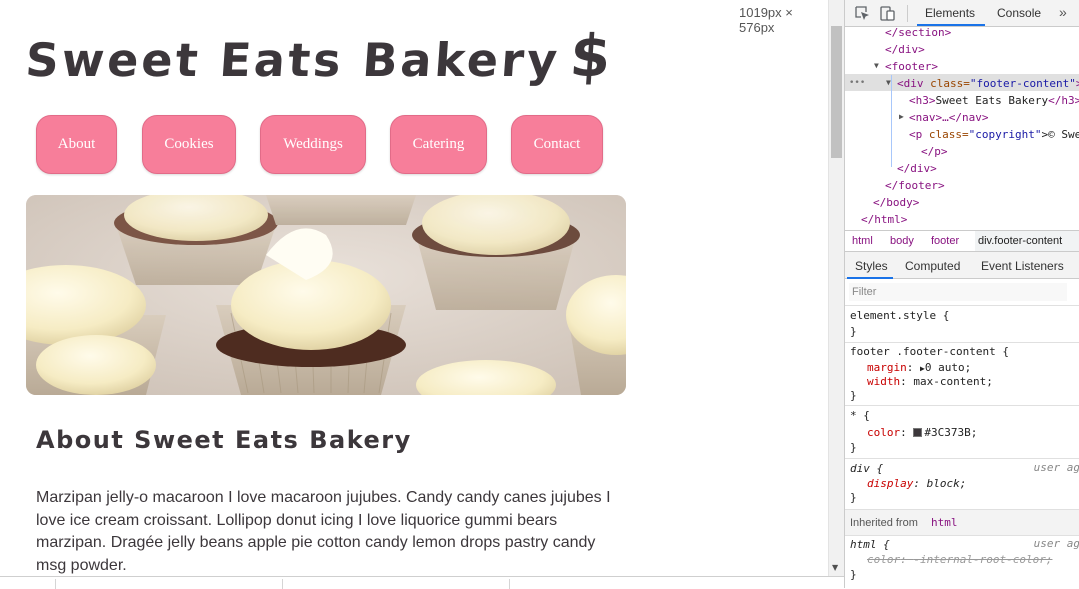  I want to click on tag-text: </footer>, so click(915, 185).